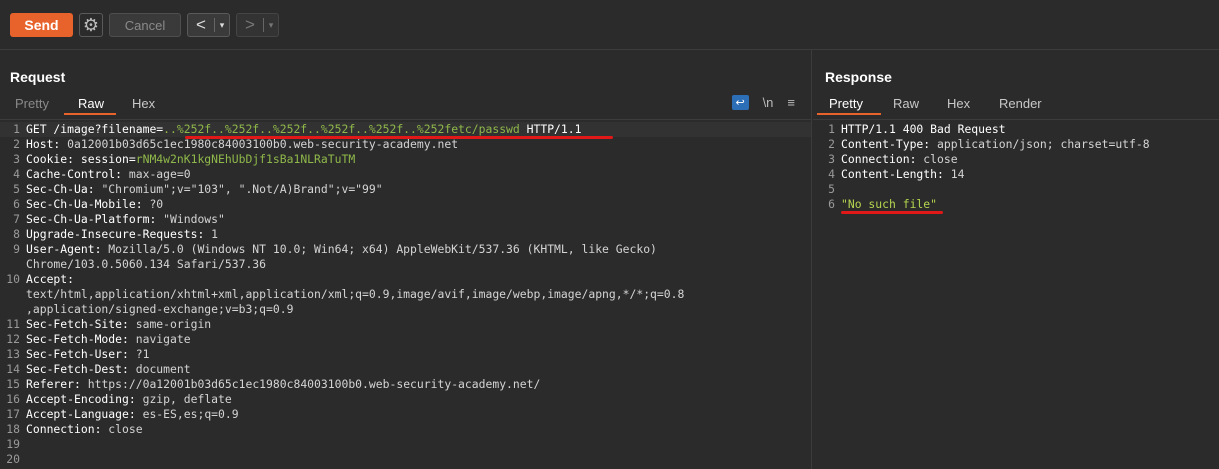  What do you see at coordinates (405, 459) in the screenshot?
I see `code-line: 20` at bounding box center [405, 459].